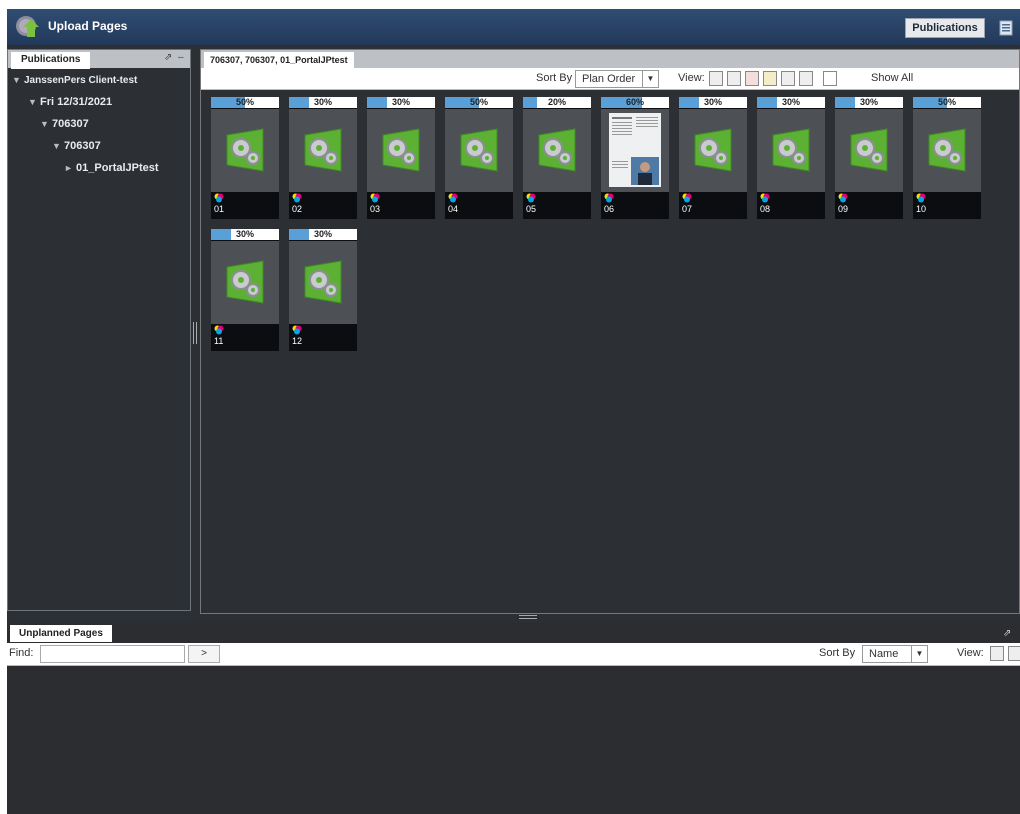 The image size is (1020, 814). I want to click on horizontal-splitter, so click(528, 617).